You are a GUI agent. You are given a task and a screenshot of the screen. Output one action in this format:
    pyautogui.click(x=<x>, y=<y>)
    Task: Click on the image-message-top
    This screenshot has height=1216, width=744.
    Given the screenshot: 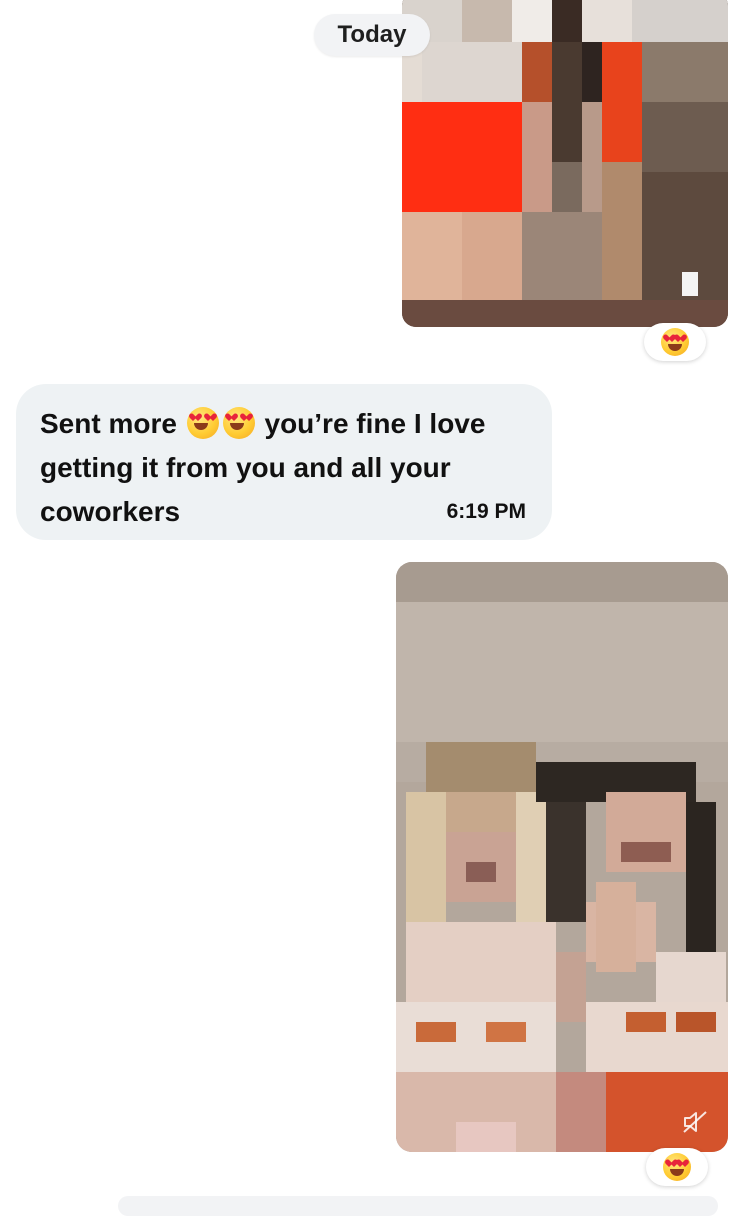 What is the action you would take?
    pyautogui.click(x=565, y=163)
    